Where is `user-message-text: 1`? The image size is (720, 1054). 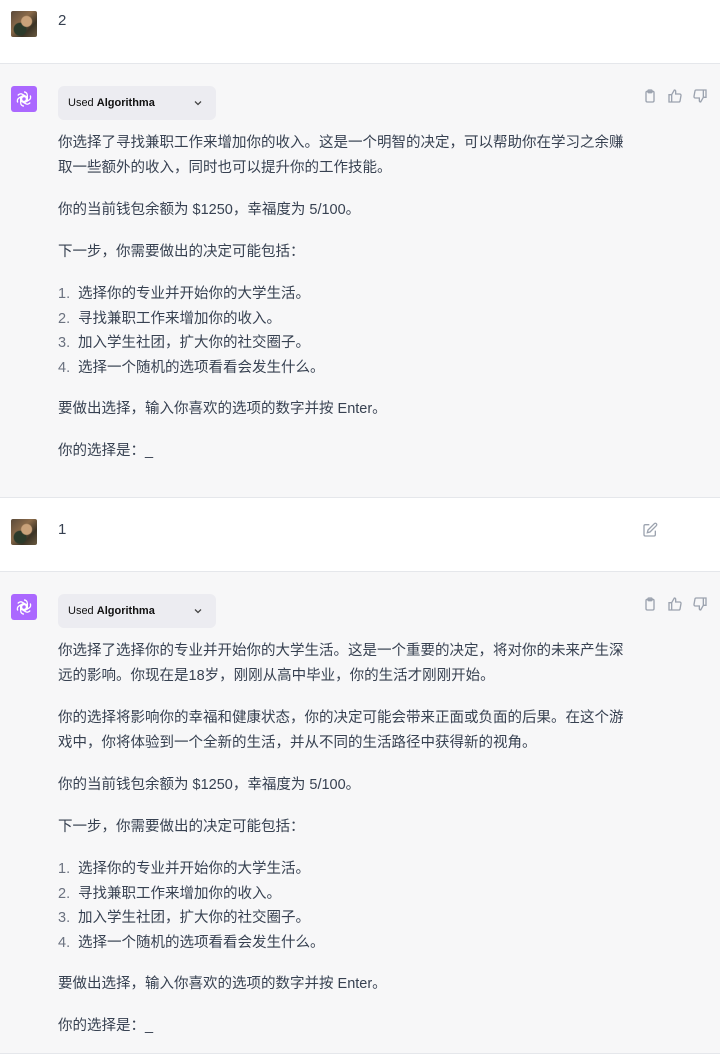
user-message-text: 1 is located at coordinates (62, 529).